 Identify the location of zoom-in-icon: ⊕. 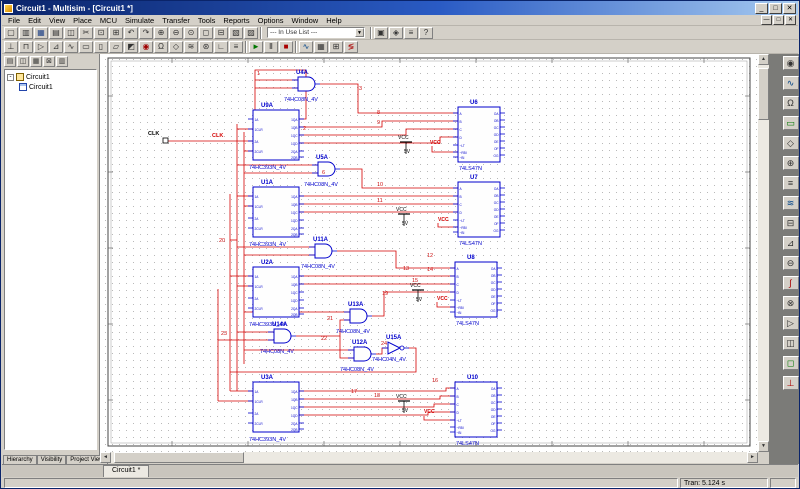
(161, 32).